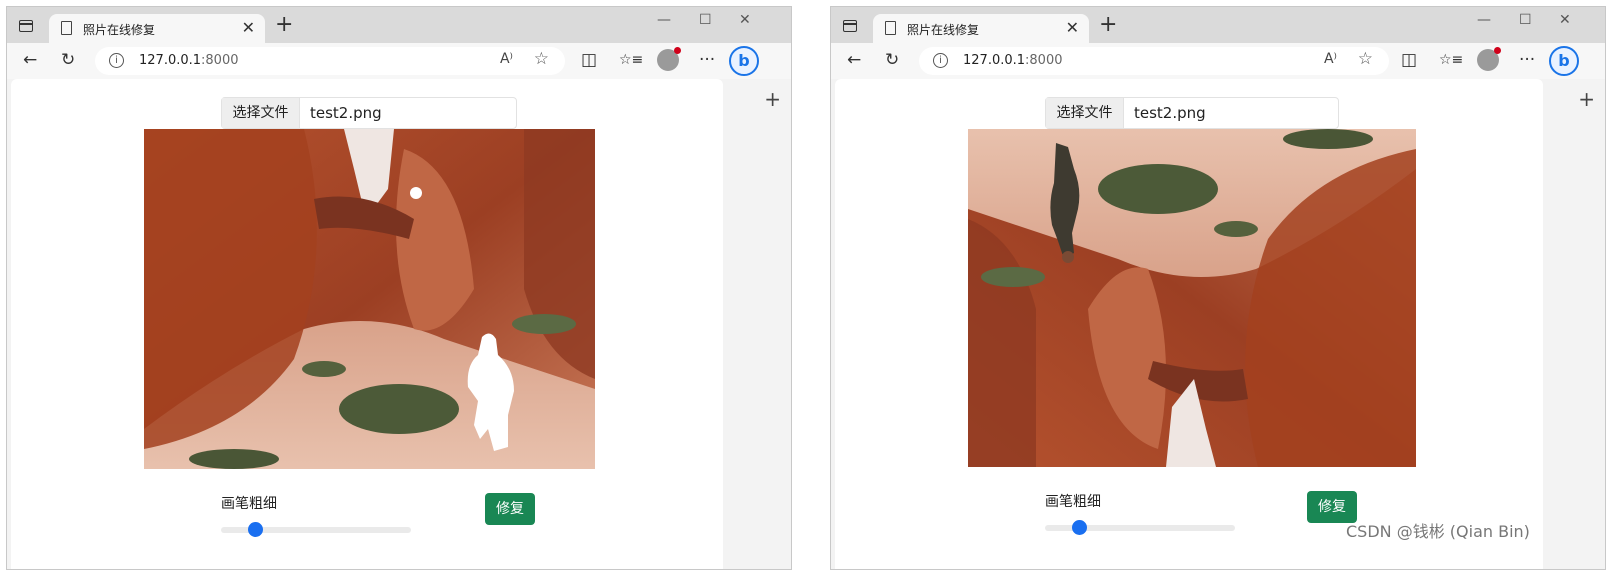  I want to click on csdn-watermark: CSDN @钱彬 (Qian Bin), so click(1438, 531).